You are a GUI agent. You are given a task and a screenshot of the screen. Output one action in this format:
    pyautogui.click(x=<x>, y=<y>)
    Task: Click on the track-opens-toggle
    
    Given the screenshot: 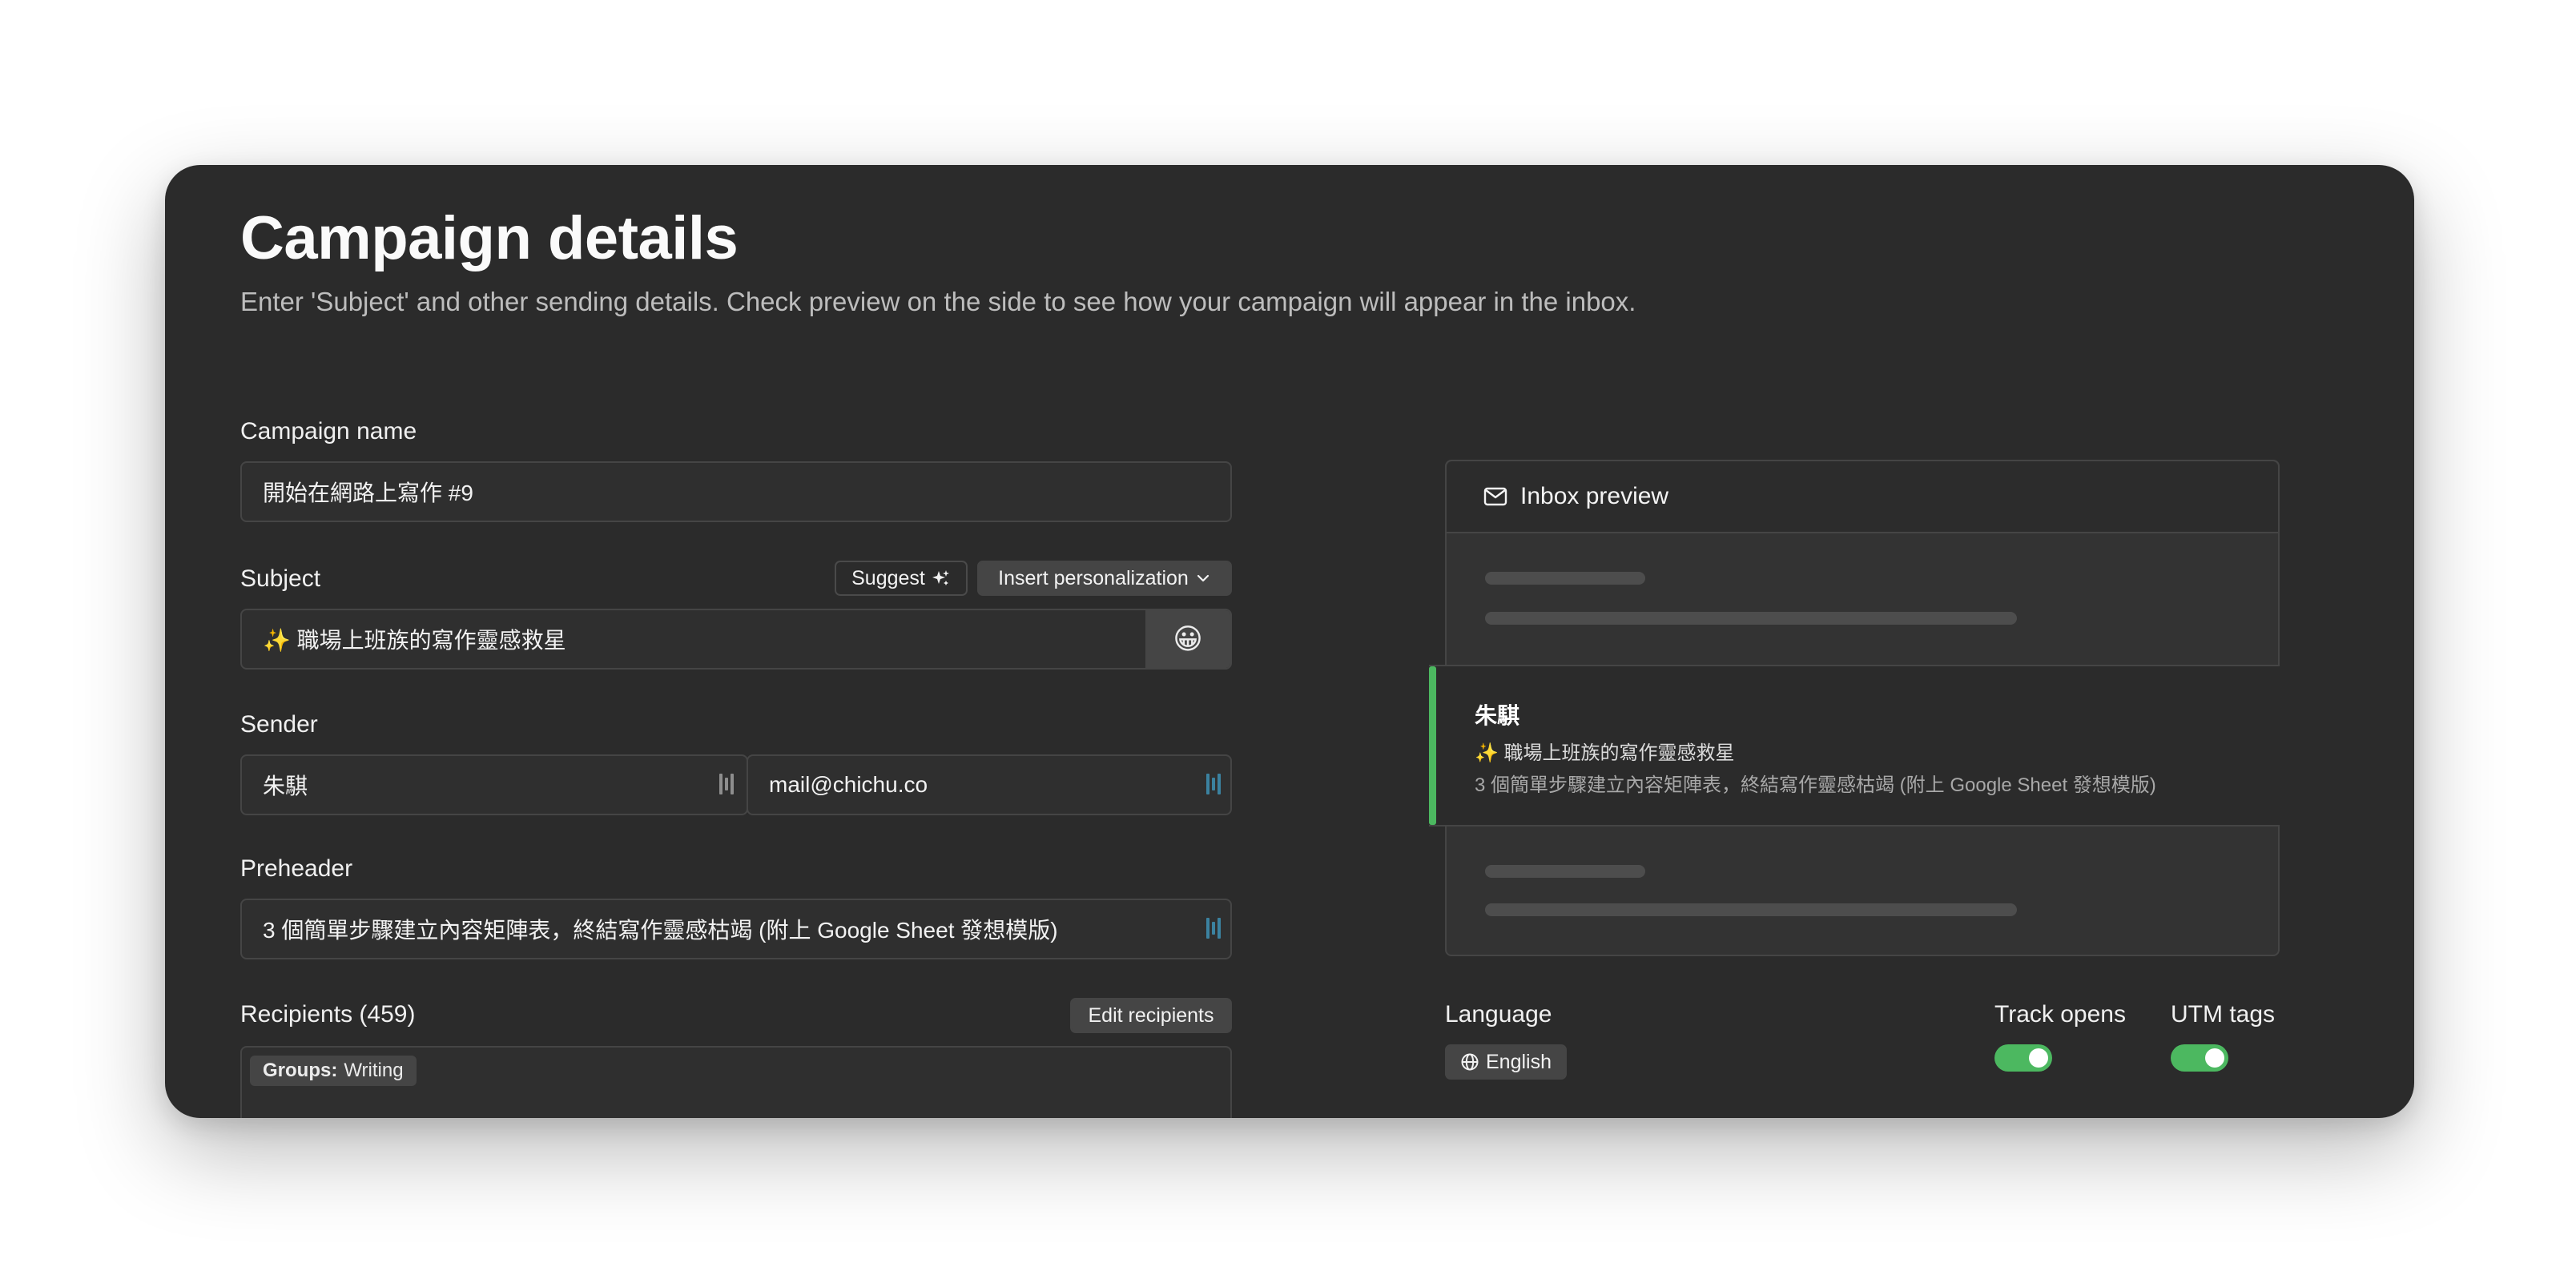 What is the action you would take?
    pyautogui.click(x=2023, y=1058)
    